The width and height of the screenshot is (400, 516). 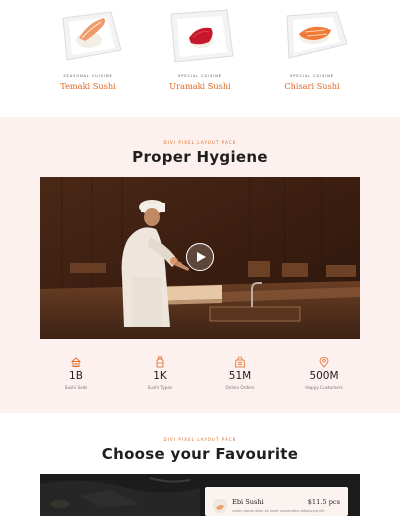 What do you see at coordinates (76, 376) in the screenshot?
I see `stat-value: 1B` at bounding box center [76, 376].